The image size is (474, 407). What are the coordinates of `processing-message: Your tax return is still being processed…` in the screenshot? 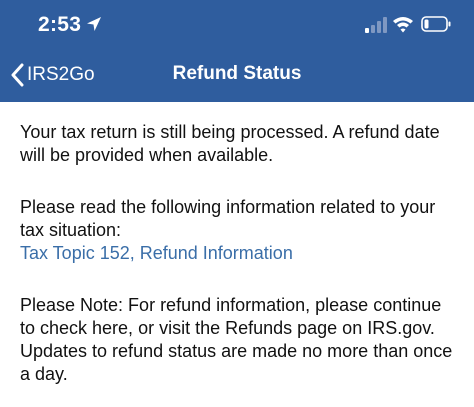 It's located at (230, 143).